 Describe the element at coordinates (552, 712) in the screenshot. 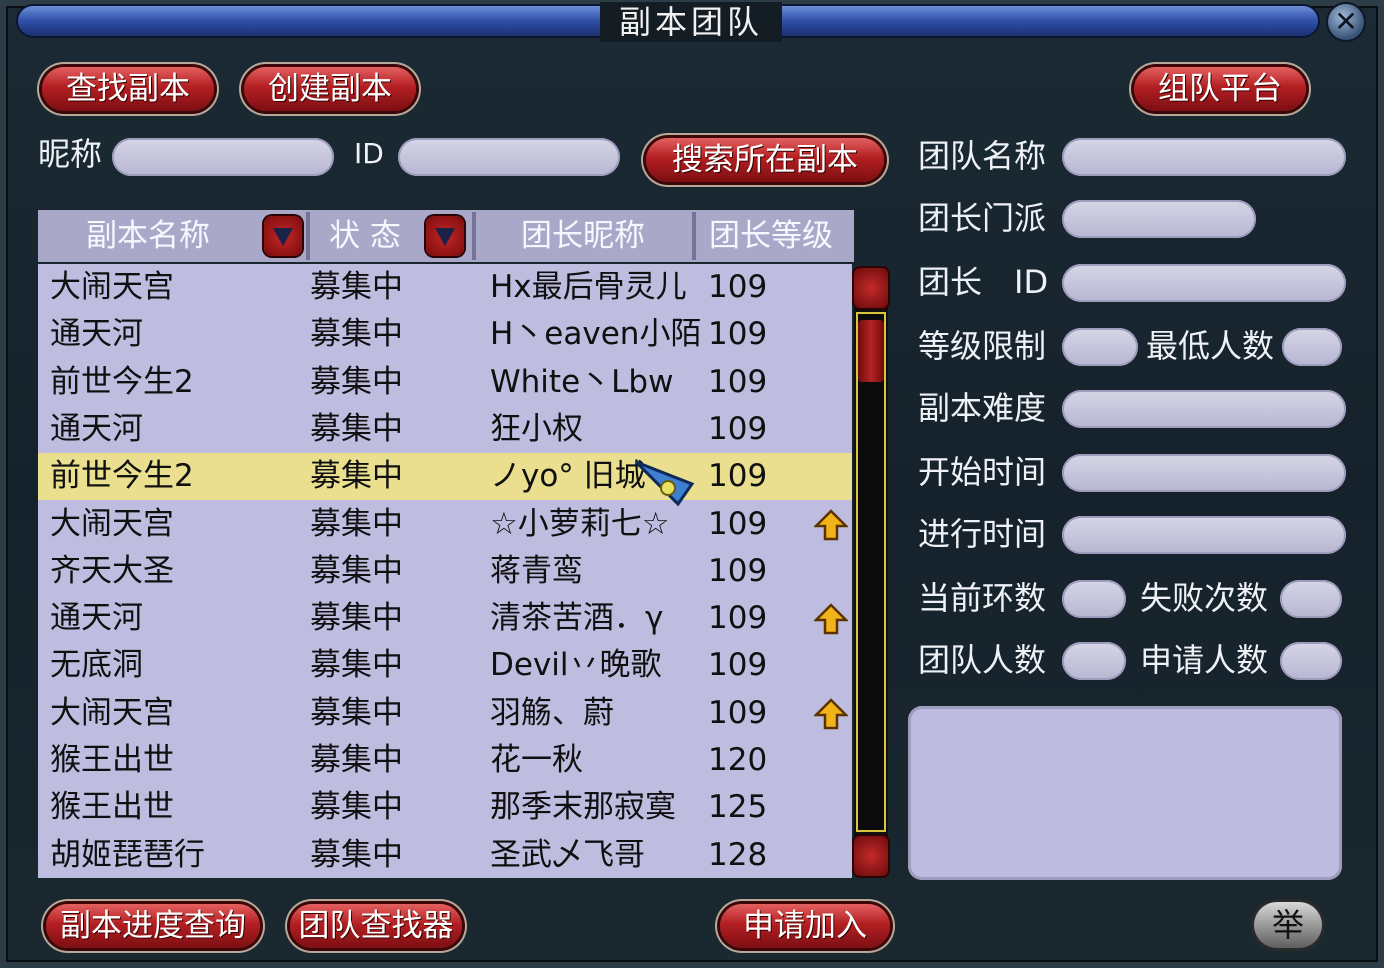

I see `leader-nick-cell: 羽觞、蔚` at that location.